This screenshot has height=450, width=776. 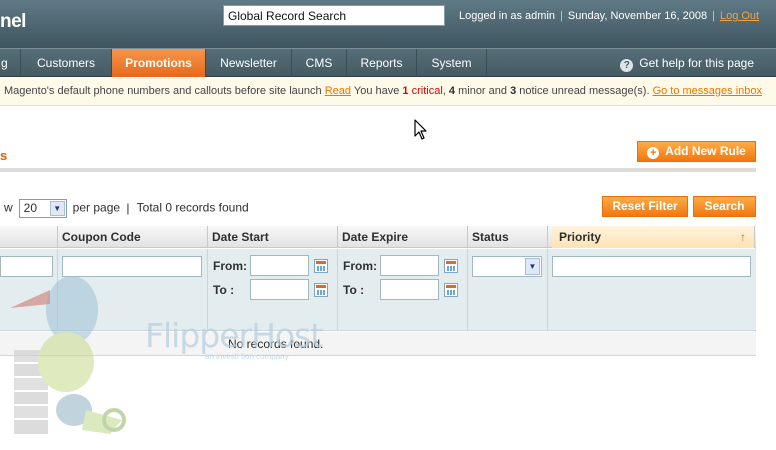 I want to click on per-page-select: 20 ▼, so click(x=42, y=208).